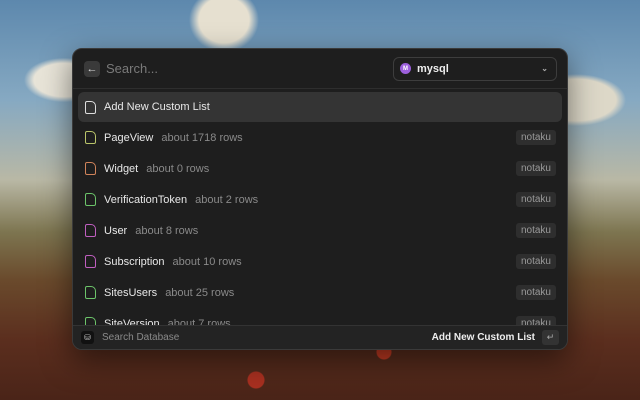 The image size is (640, 400). Describe the element at coordinates (320, 261) in the screenshot. I see `table-row: Subscription about 10 rows notaku` at that location.